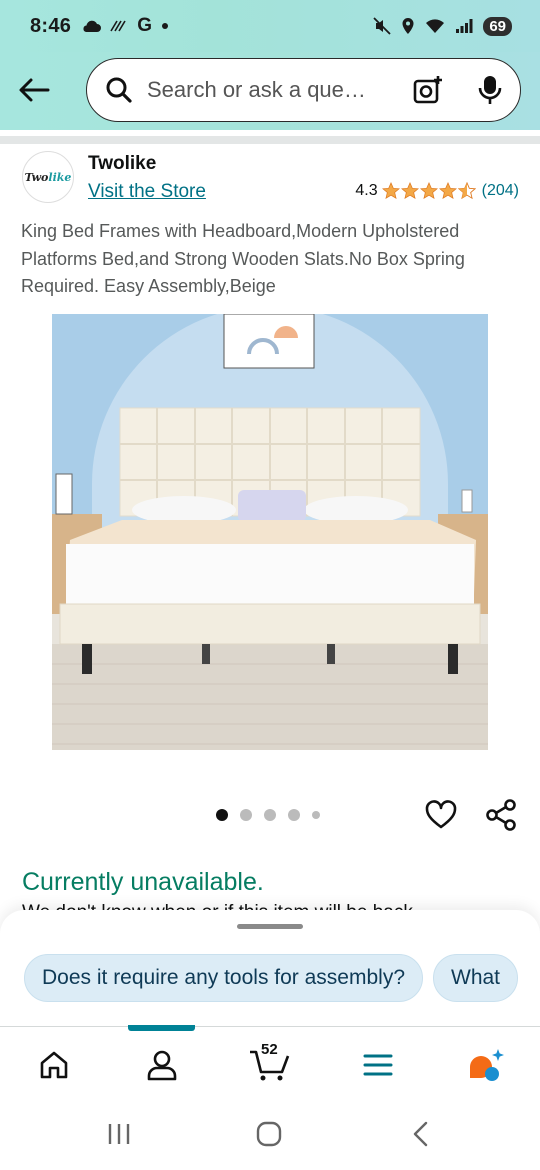 The width and height of the screenshot is (540, 1170). What do you see at coordinates (165, 26) in the screenshot?
I see `dot-icon` at bounding box center [165, 26].